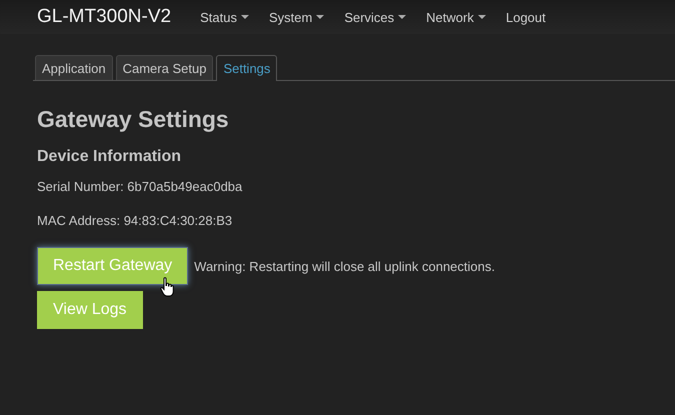  What do you see at coordinates (165, 67) in the screenshot?
I see `tab: Camera Setup` at bounding box center [165, 67].